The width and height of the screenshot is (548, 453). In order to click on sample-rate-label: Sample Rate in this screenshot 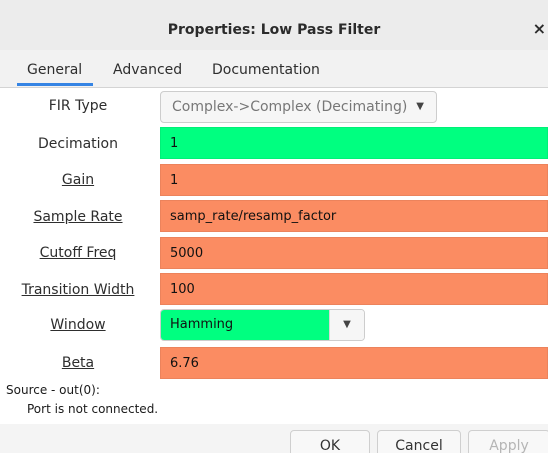, I will do `click(78, 217)`.